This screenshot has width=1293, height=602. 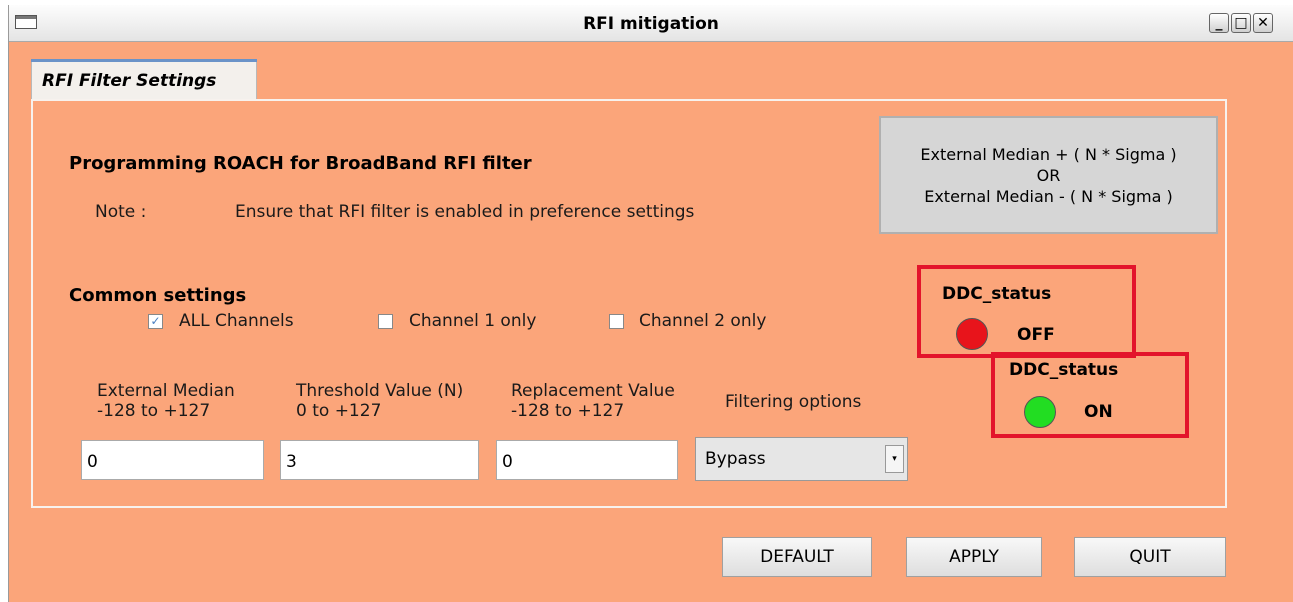 I want to click on replacement-input: 0, so click(x=587, y=460).